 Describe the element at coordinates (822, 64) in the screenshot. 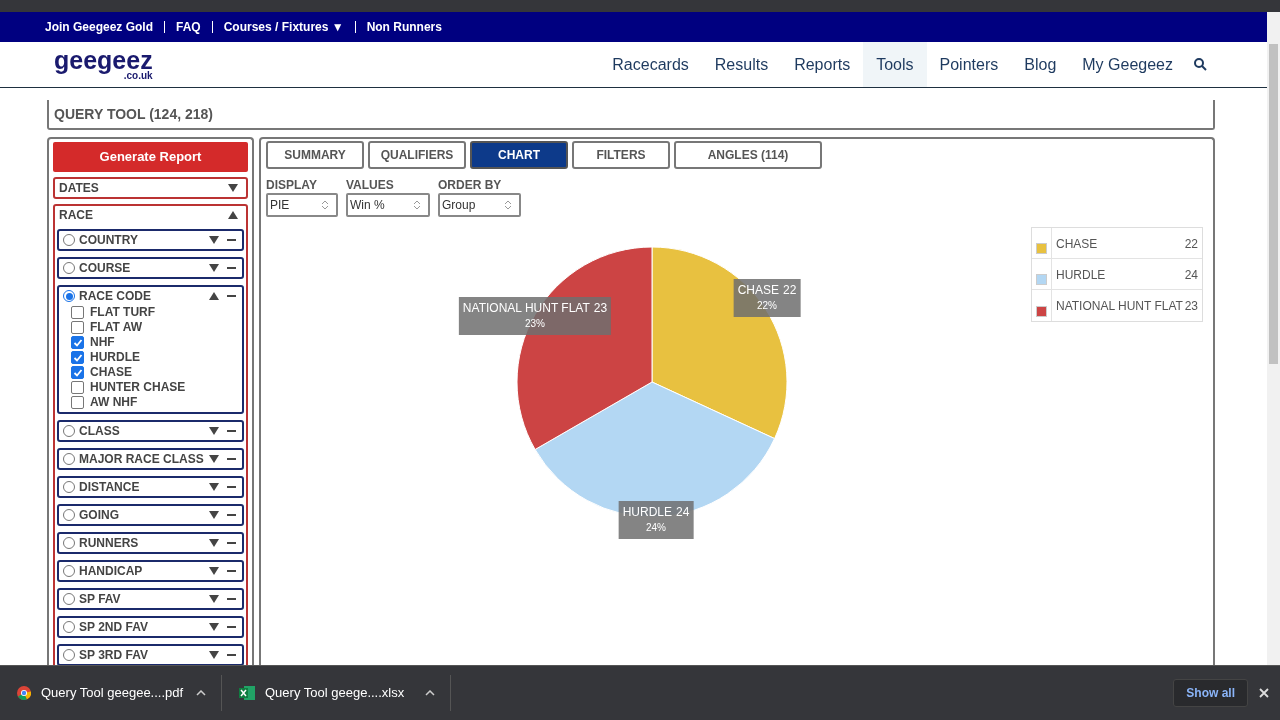

I see `nav-link: Reports` at that location.